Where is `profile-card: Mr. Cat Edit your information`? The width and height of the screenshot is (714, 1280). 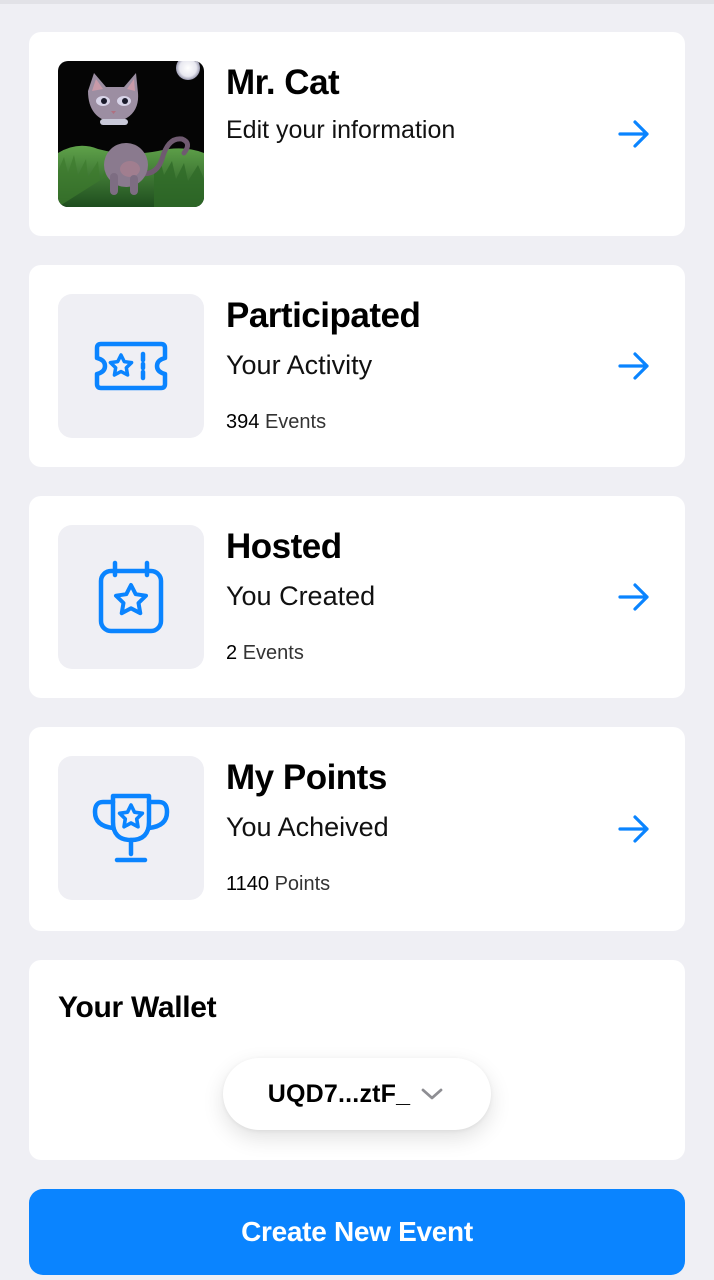
profile-card: Mr. Cat Edit your information is located at coordinates (357, 134).